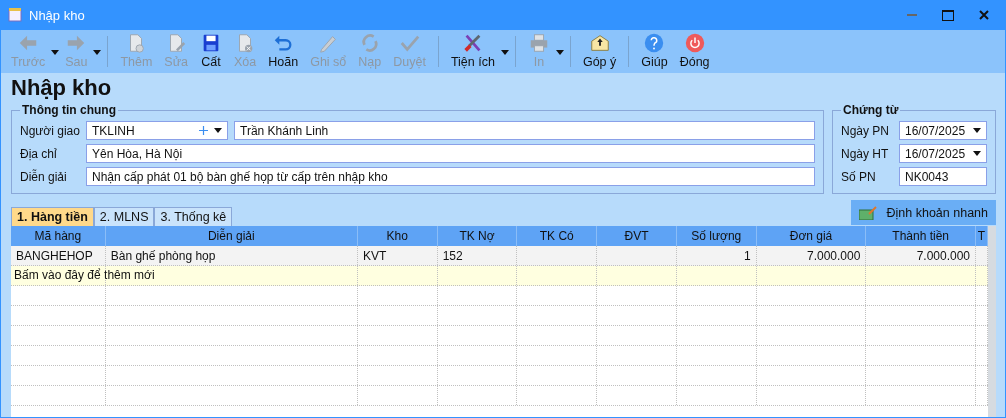  I want to click on field-label: Số PN, so click(859, 176).